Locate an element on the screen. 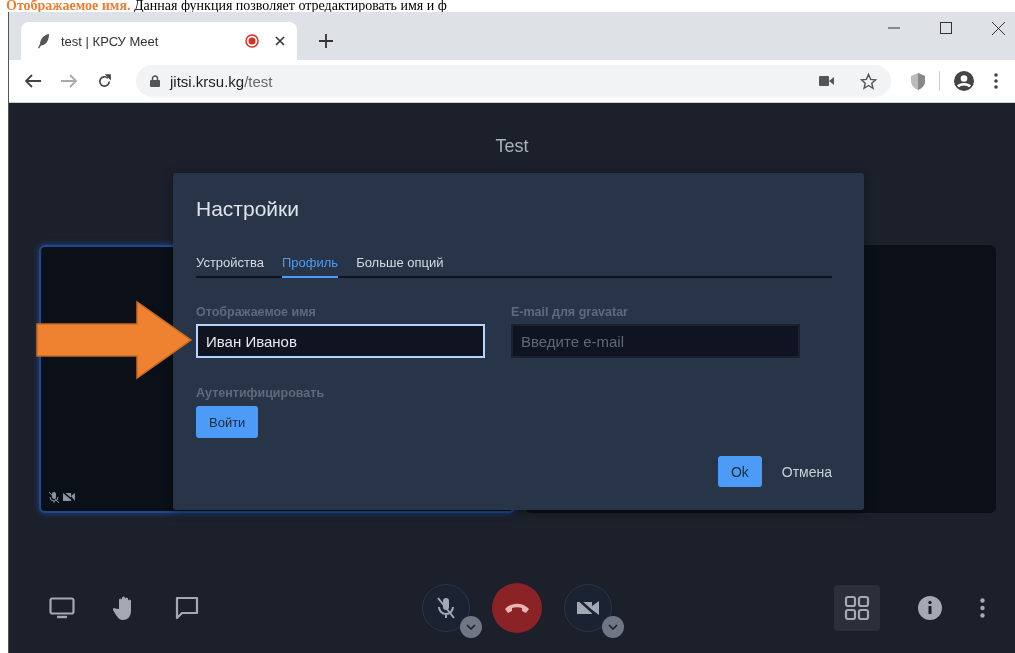 This screenshot has height=653, width=1015. meeting-title: Test is located at coordinates (512, 146).